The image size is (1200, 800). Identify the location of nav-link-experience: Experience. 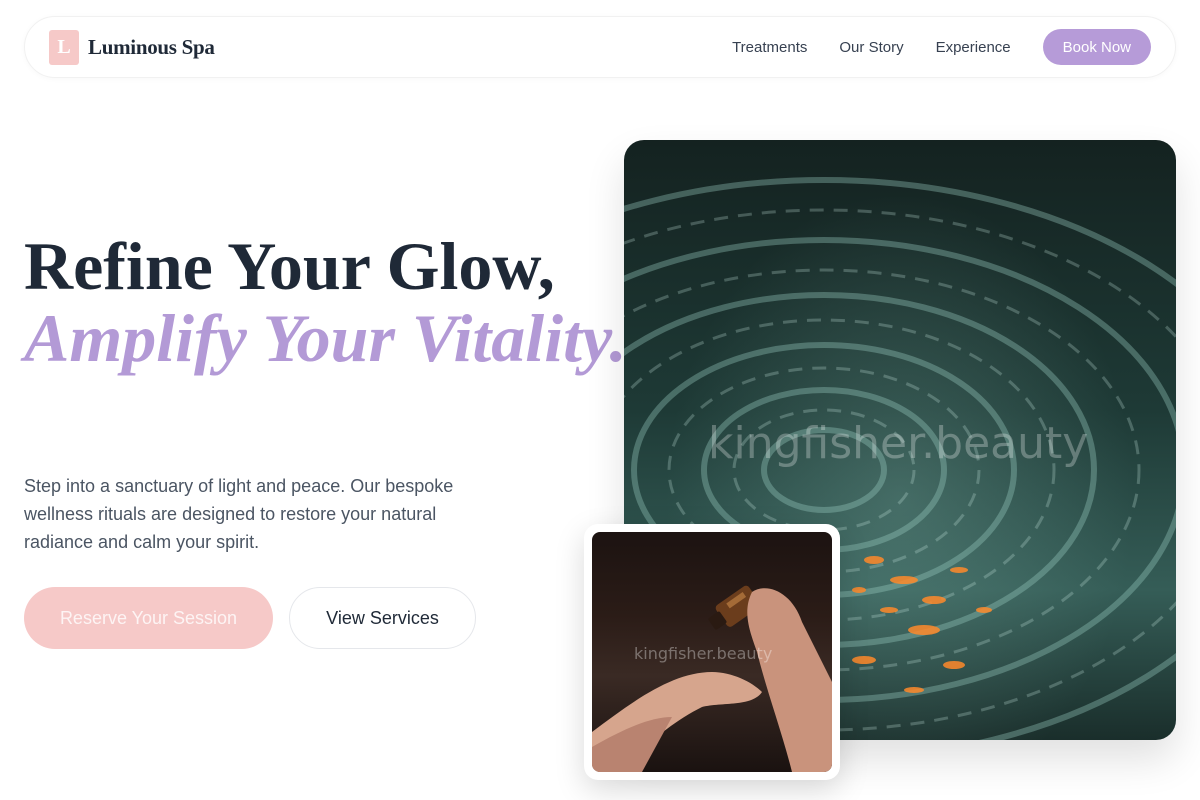
(973, 47).